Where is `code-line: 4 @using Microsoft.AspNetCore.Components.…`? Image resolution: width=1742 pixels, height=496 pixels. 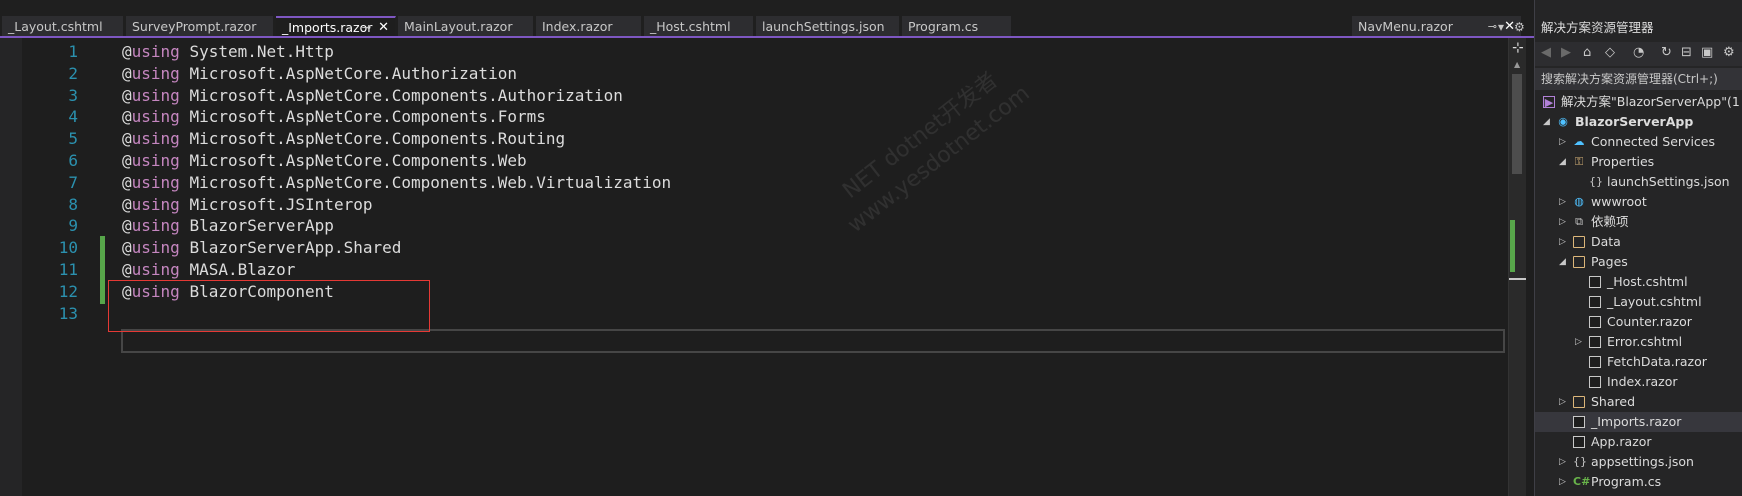 code-line: 4 @using Microsoft.AspNetCore.Components.… is located at coordinates (755, 117).